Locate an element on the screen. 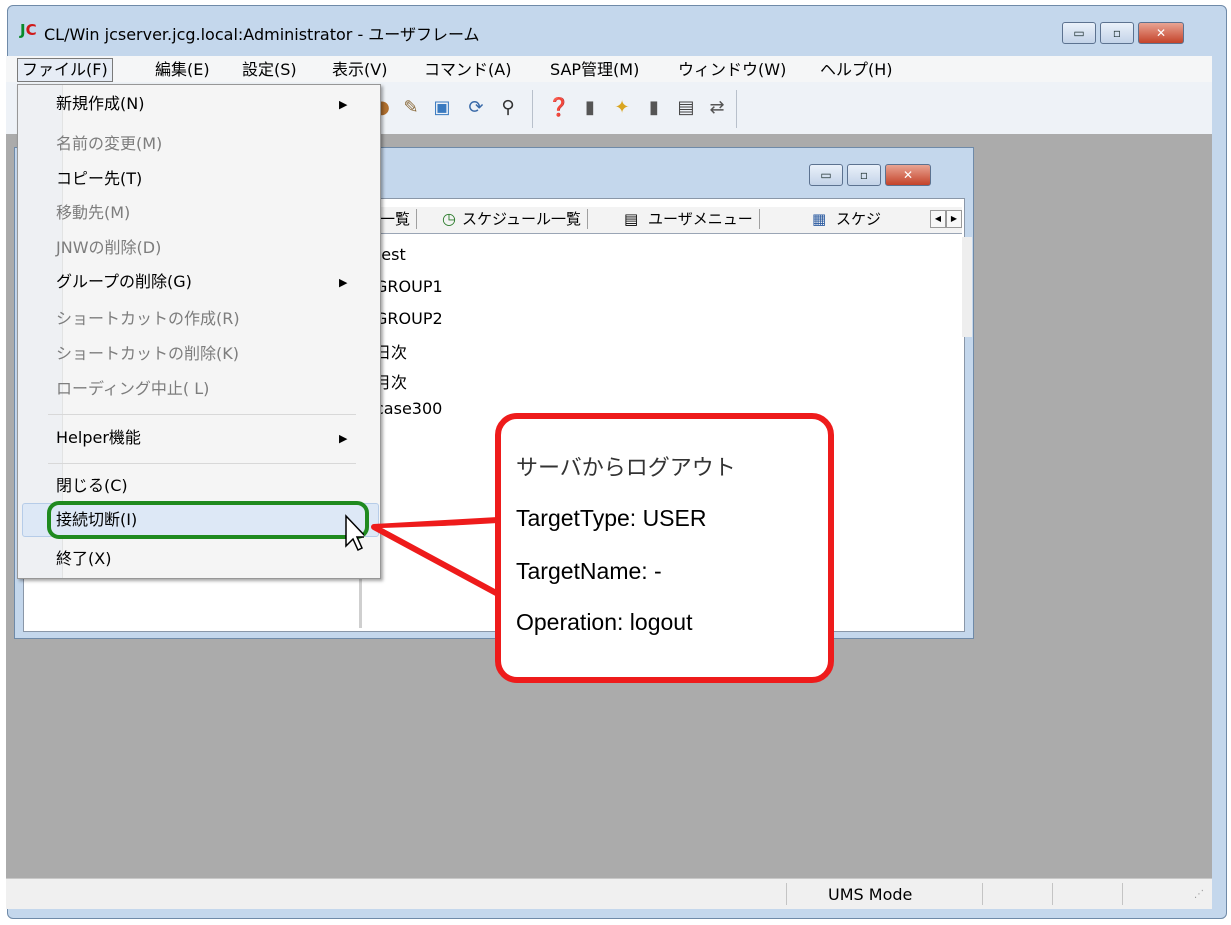  folder-sync-icon: ▣ is located at coordinates (442, 108).